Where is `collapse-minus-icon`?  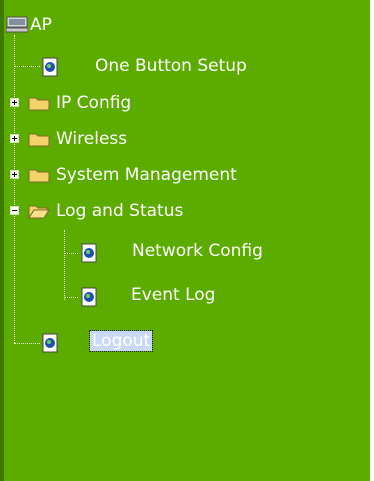 collapse-minus-icon is located at coordinates (14, 210).